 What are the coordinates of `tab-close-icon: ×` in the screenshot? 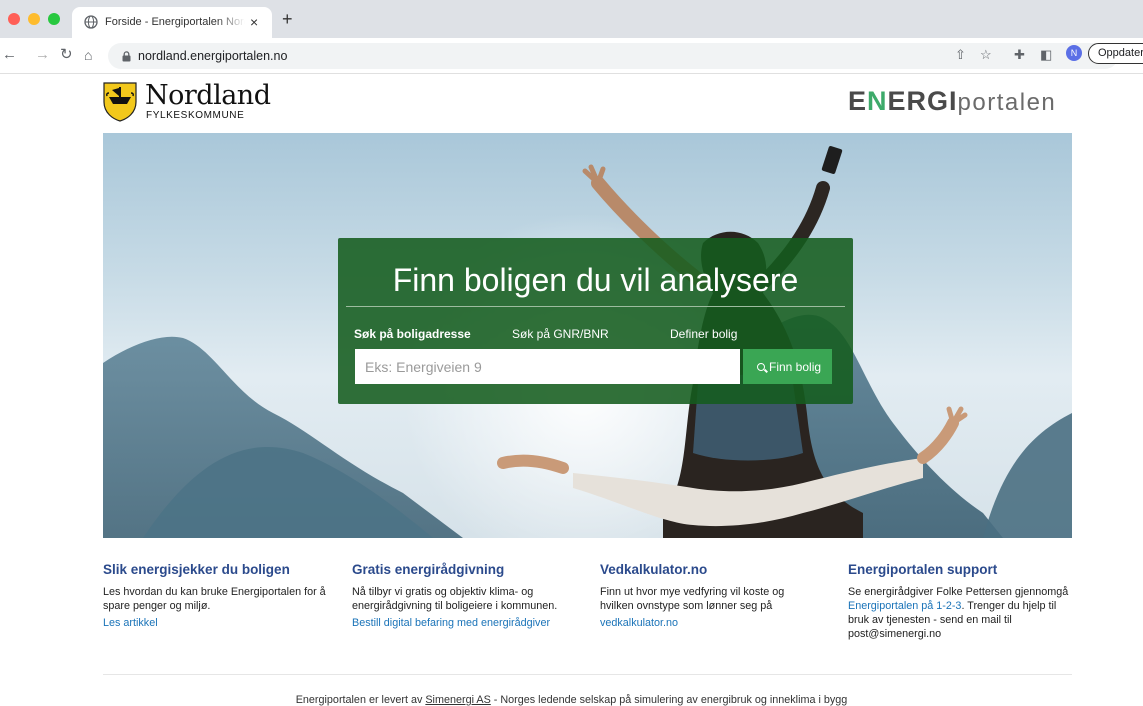 It's located at (254, 22).